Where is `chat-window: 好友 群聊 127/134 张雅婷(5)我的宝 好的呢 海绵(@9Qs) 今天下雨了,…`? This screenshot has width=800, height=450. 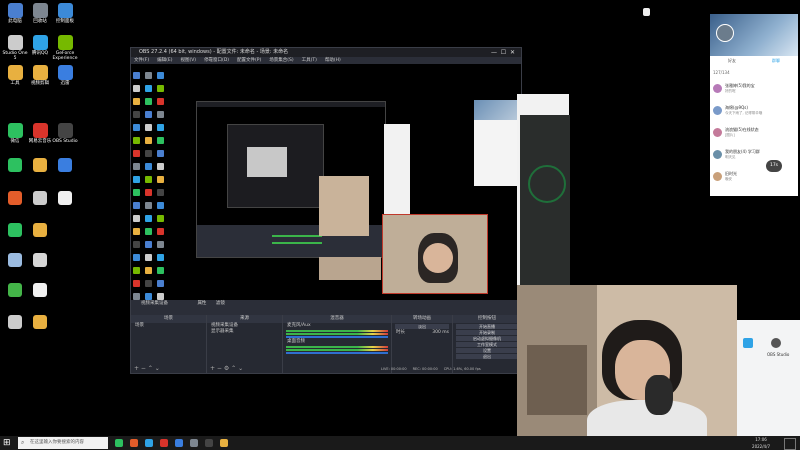
chat-window: 好友 群聊 127/134 张雅婷(5)我的宝 好的呢 海绵(@9Qs) 今天下雨了,… is located at coordinates (754, 105).